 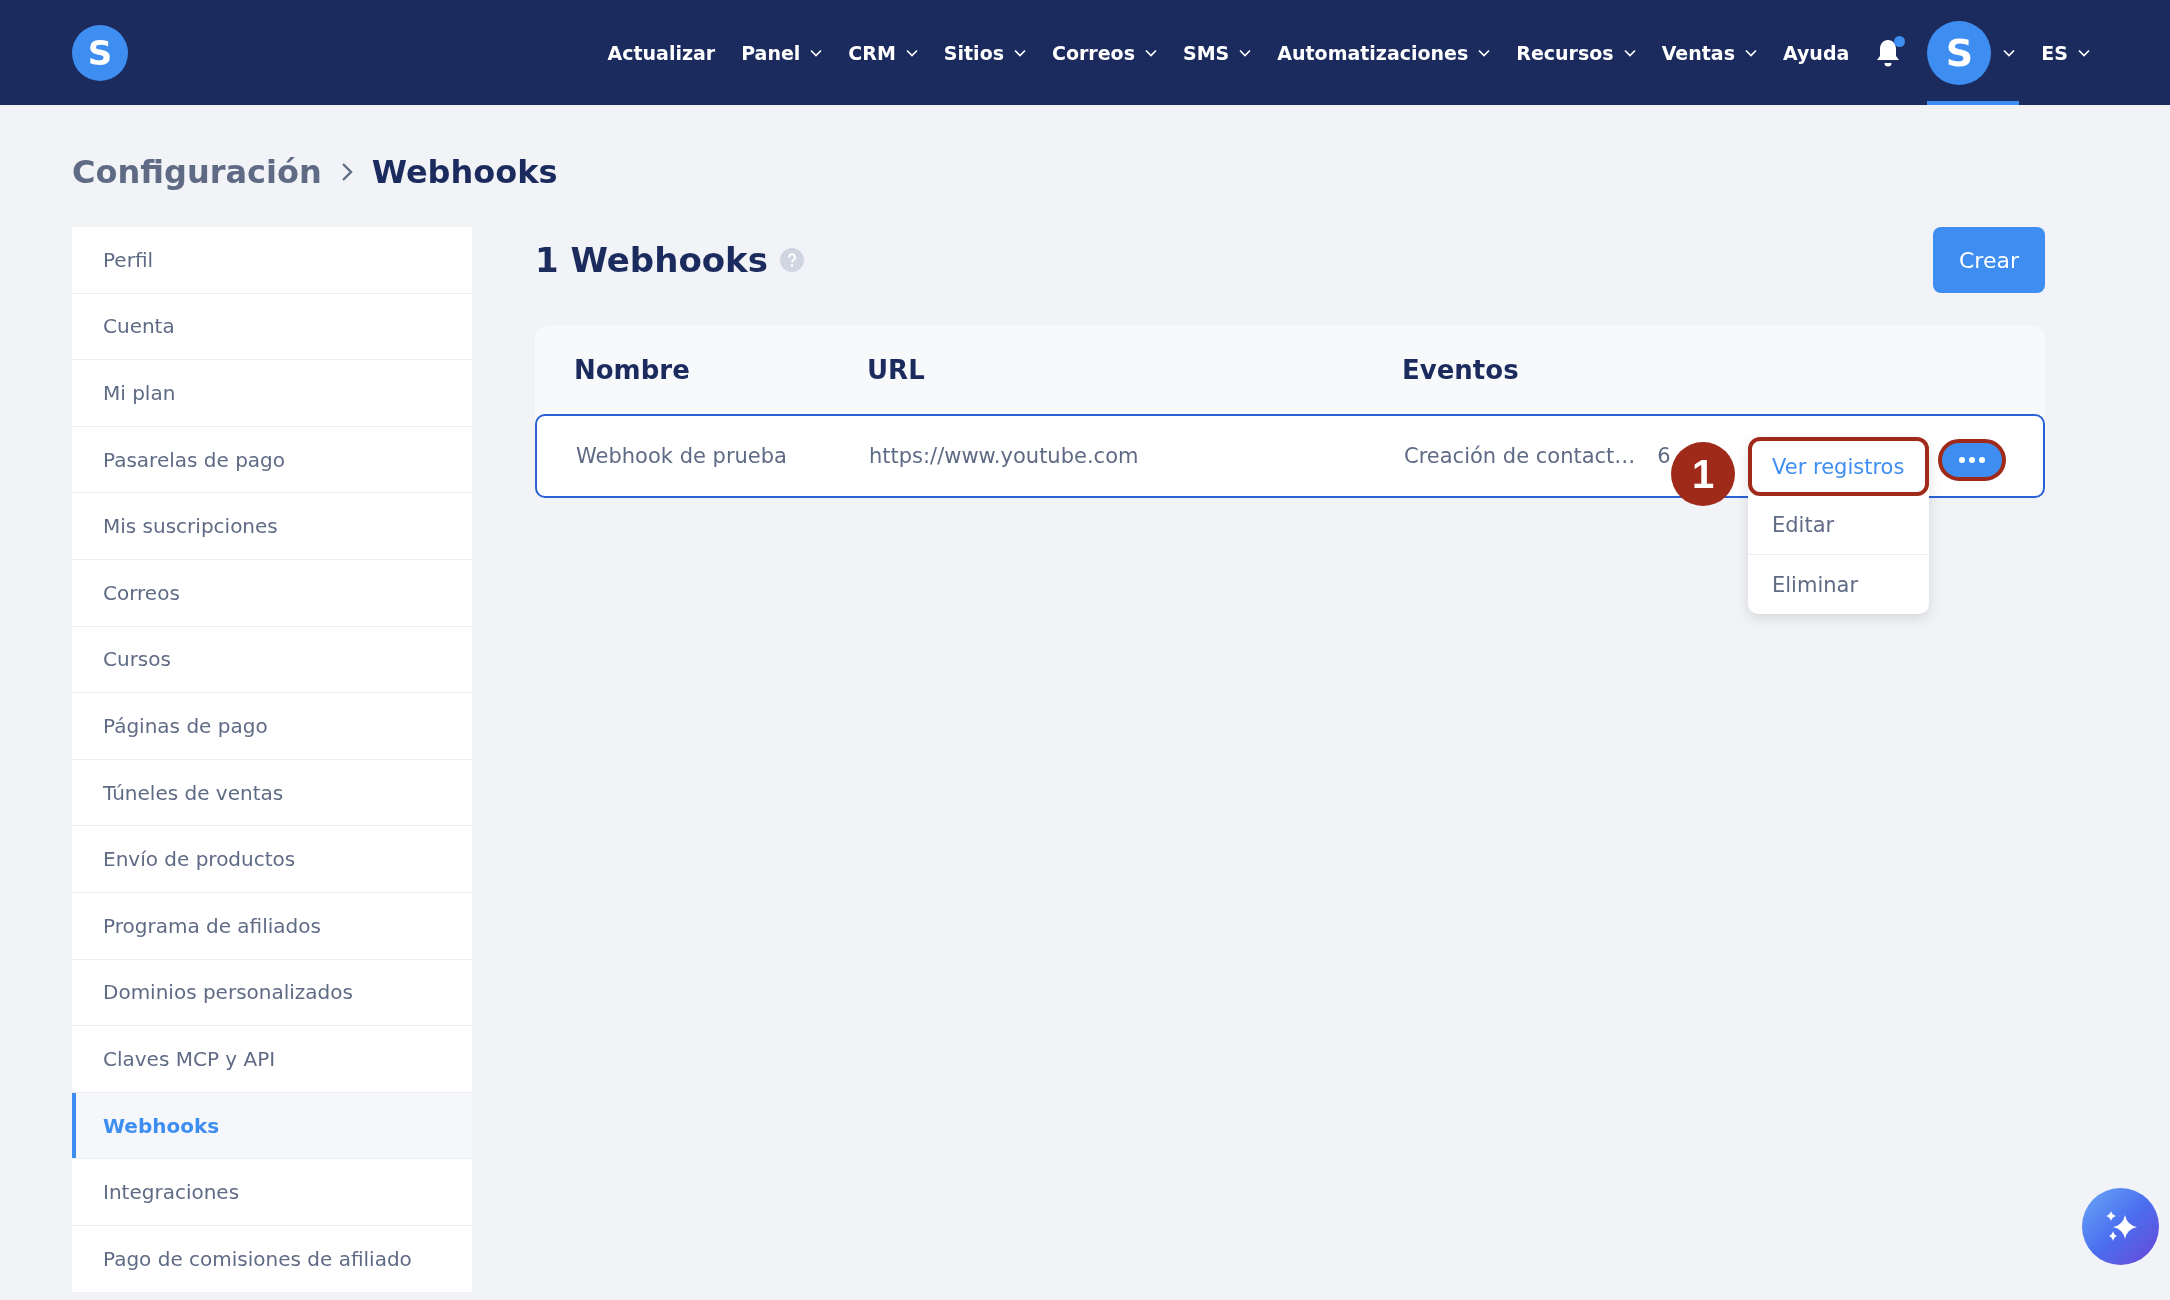 What do you see at coordinates (1709, 52) in the screenshot?
I see `nav-menu-item: Ventas` at bounding box center [1709, 52].